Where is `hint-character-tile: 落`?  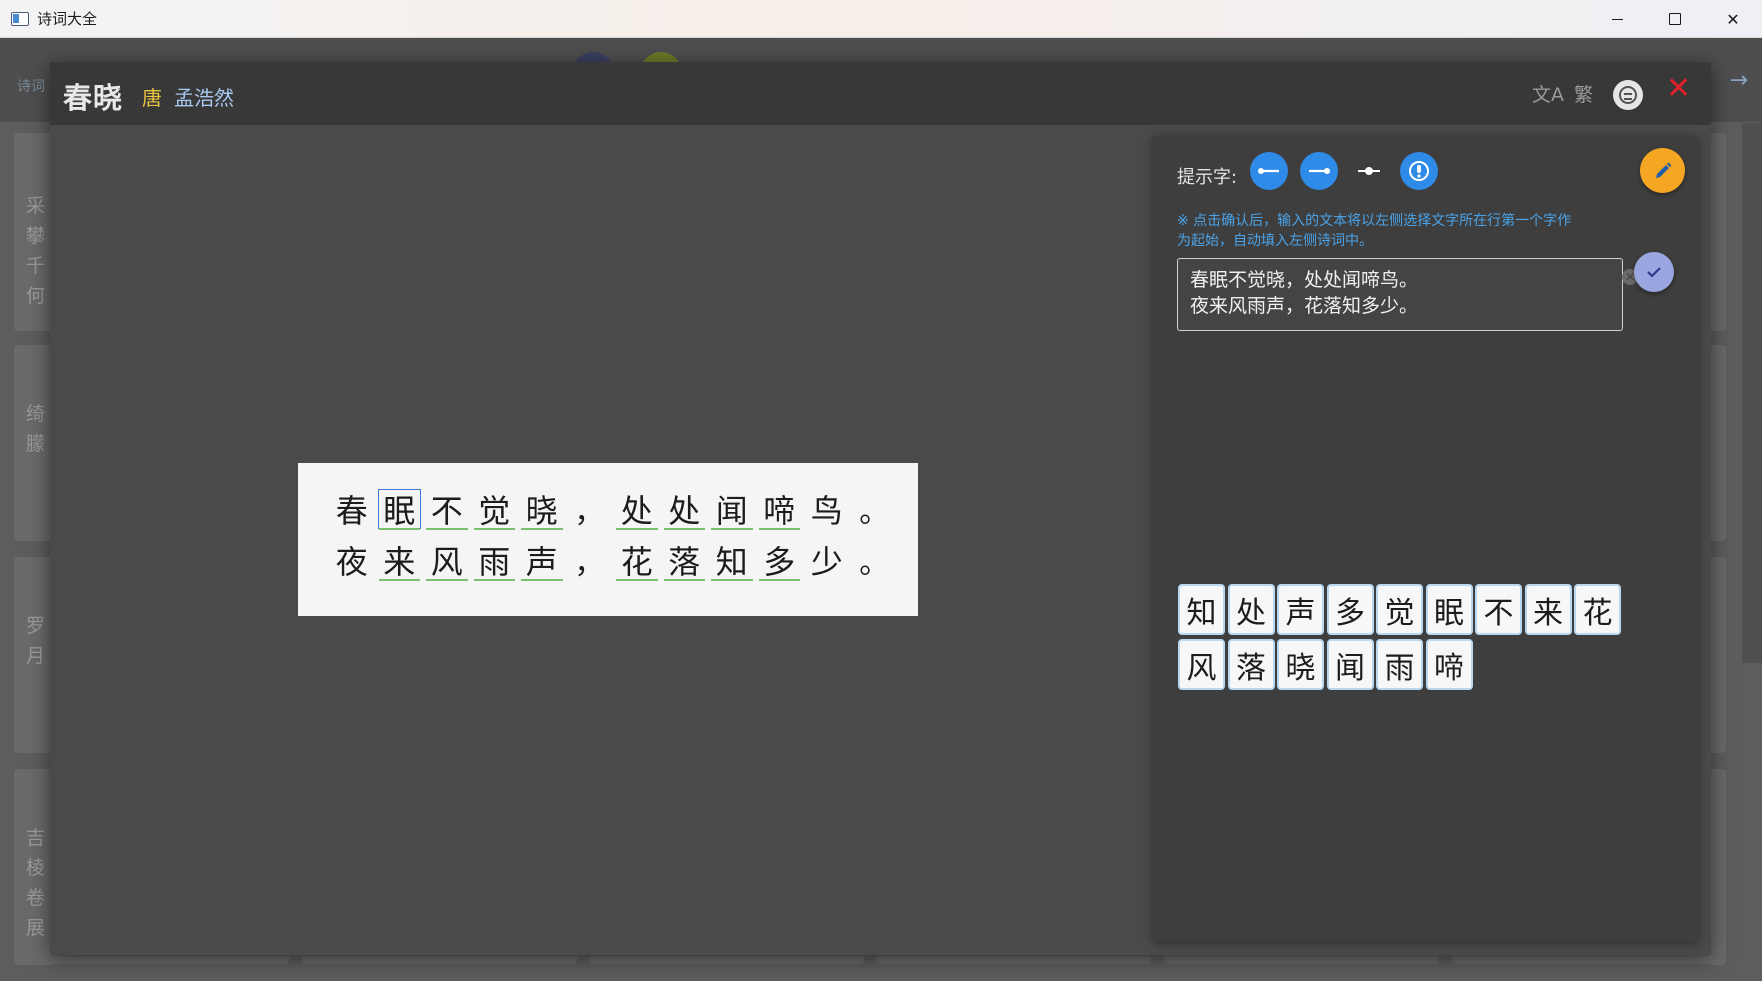
hint-character-tile: 落 is located at coordinates (1251, 664).